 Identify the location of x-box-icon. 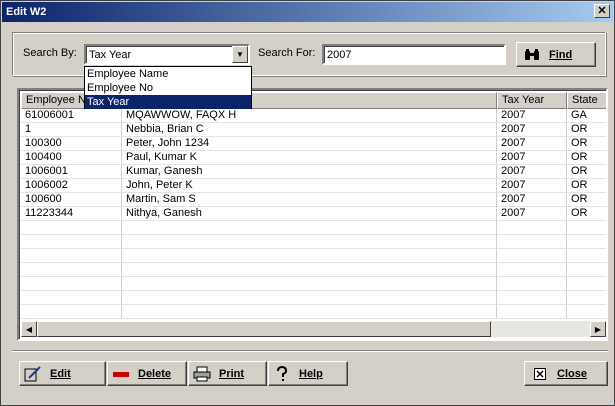
(540, 373).